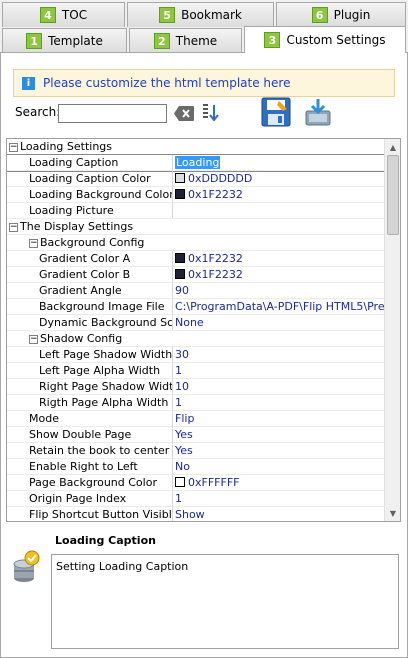 The image size is (408, 658). I want to click on property-row: Loading Picture, so click(196, 211).